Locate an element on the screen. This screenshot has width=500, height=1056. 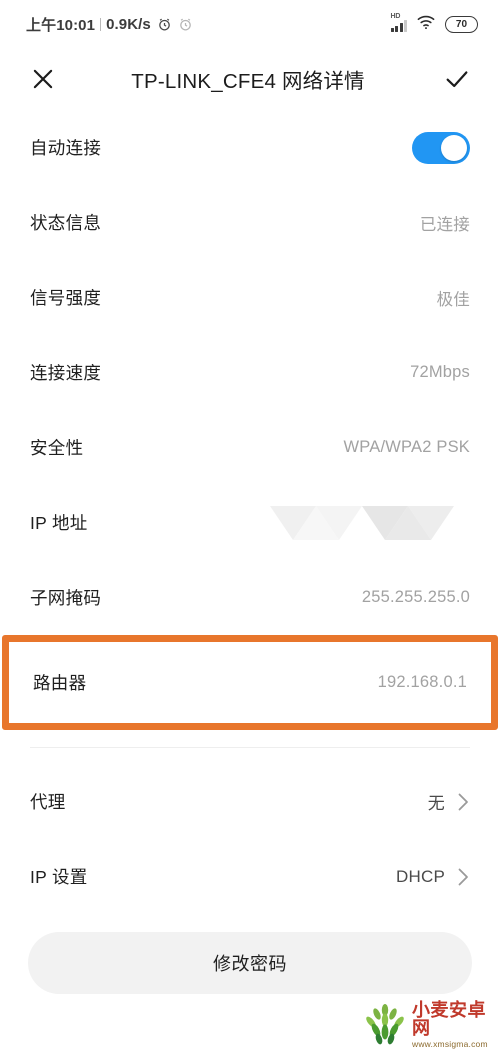
row-label: 信号强度 is located at coordinates (66, 298).